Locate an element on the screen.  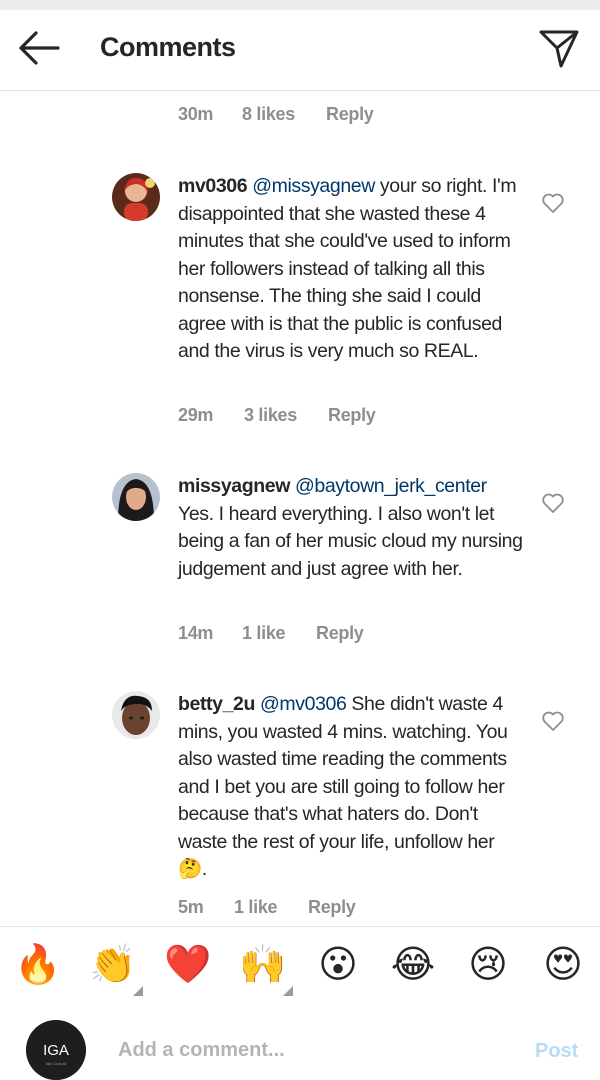
comment-mention: @mv0306 is located at coordinates (303, 704).